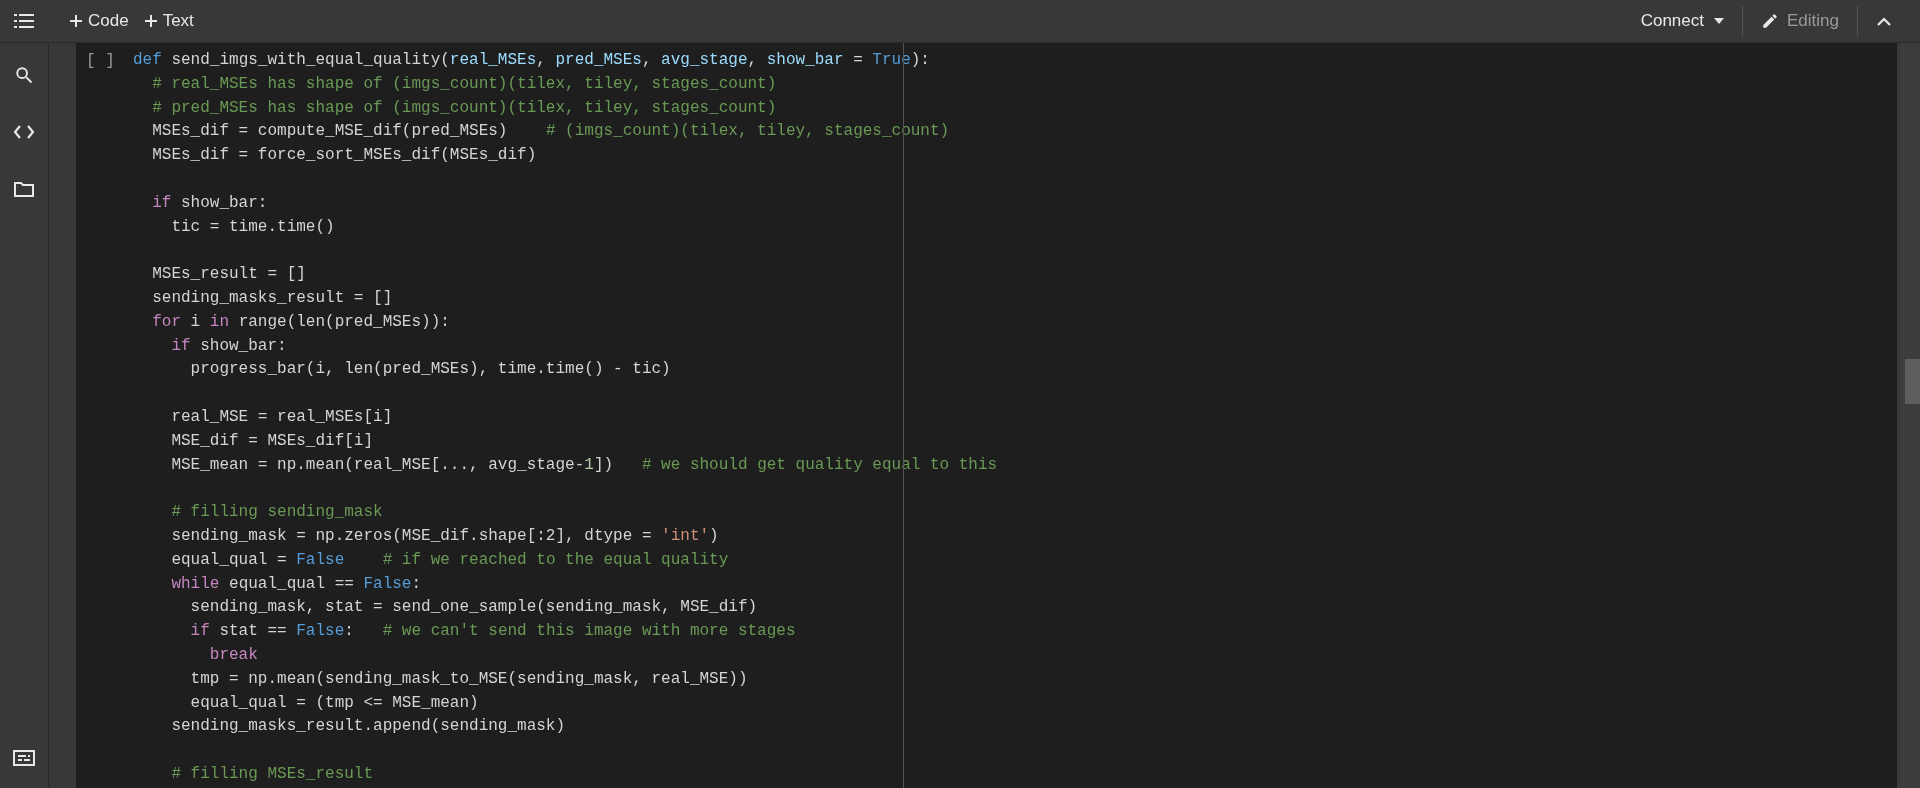  What do you see at coordinates (252, 227) in the screenshot?
I see `code-line: tic = time.time()` at bounding box center [252, 227].